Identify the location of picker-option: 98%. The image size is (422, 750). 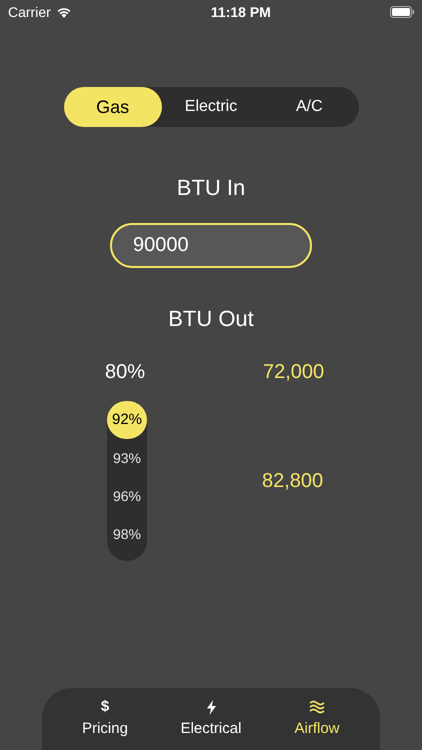
(127, 534).